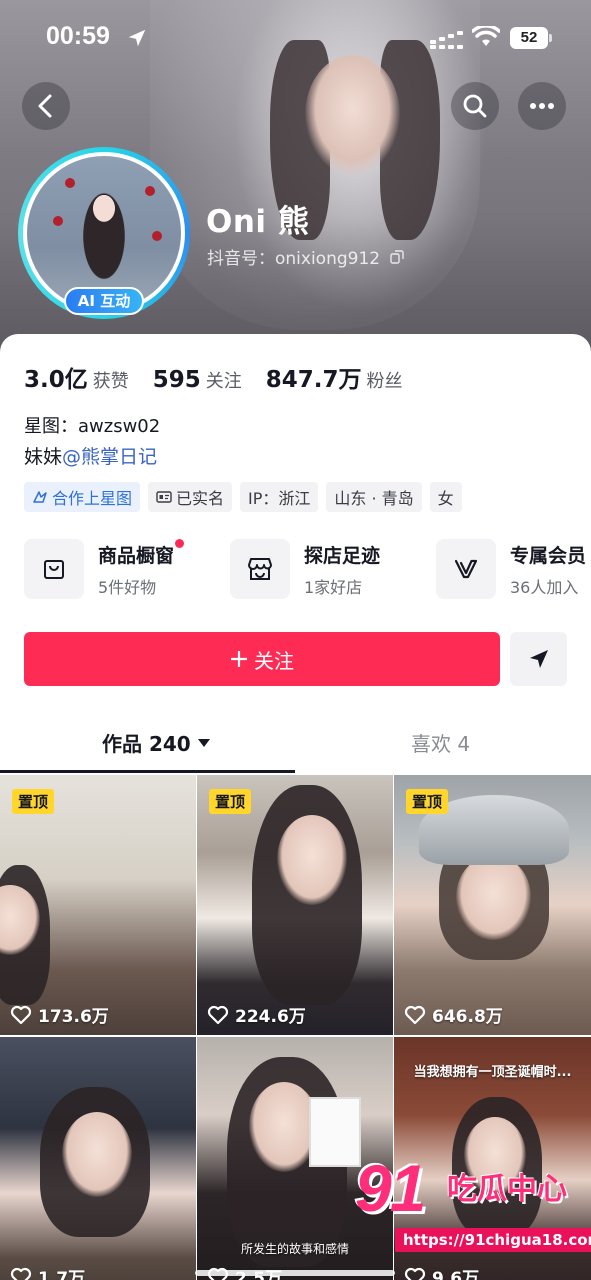 Image resolution: width=591 pixels, height=1280 pixels. I want to click on store-icon, so click(260, 569).